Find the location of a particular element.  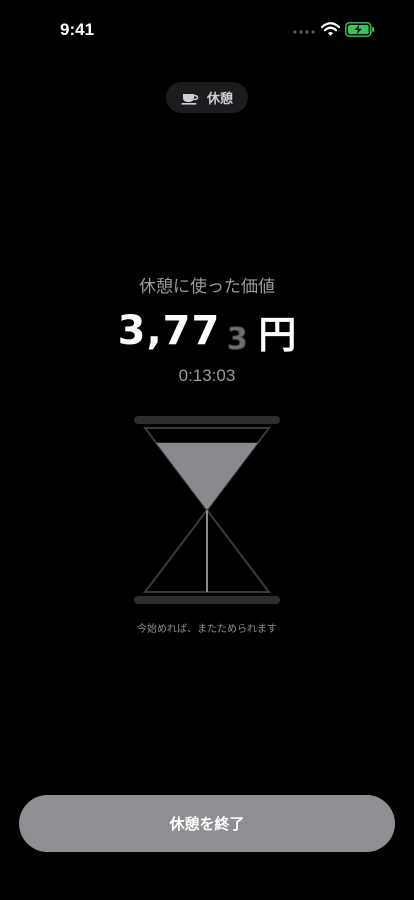

hourglass-top-cap is located at coordinates (207, 420).